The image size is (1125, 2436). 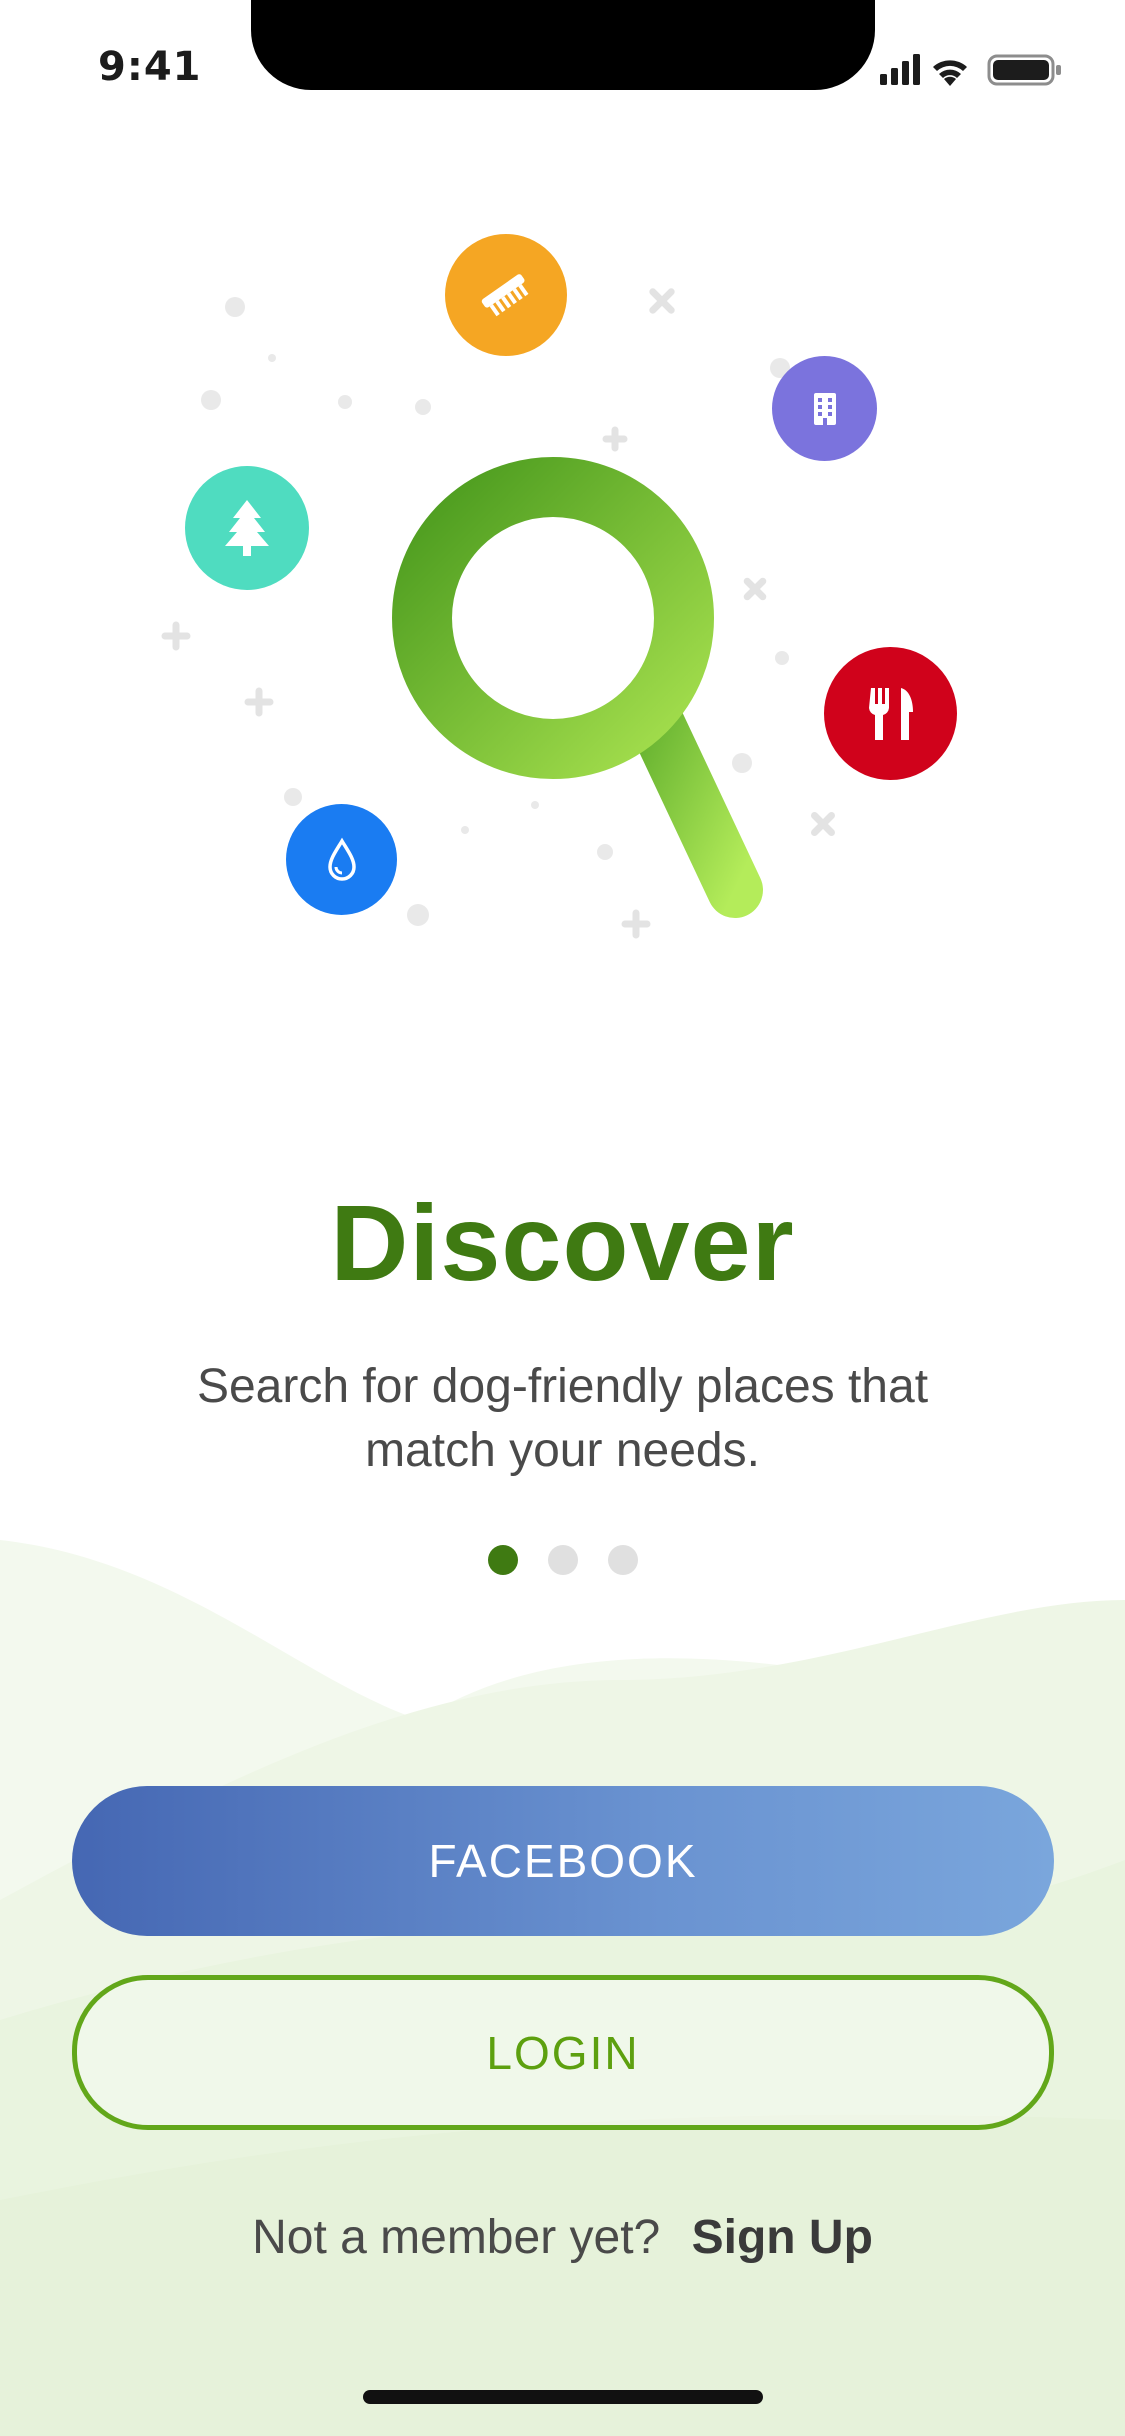 I want to click on signup-prompt: Not a member yet?, so click(x=456, y=2237).